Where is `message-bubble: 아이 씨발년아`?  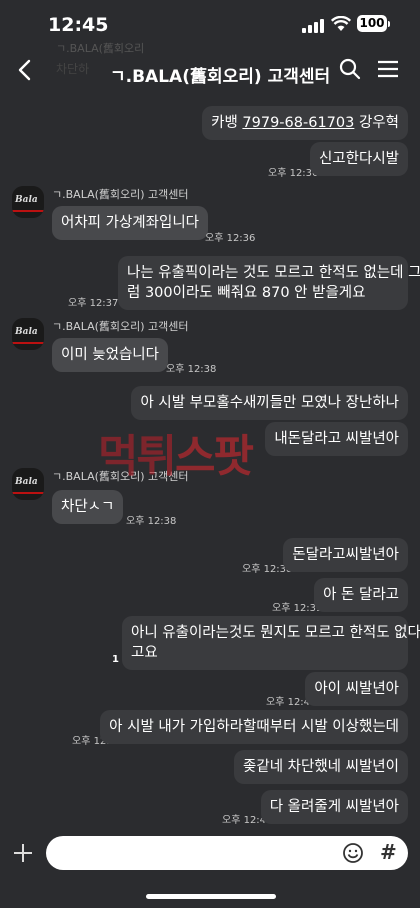
message-bubble: 아이 씨발년아 is located at coordinates (356, 689).